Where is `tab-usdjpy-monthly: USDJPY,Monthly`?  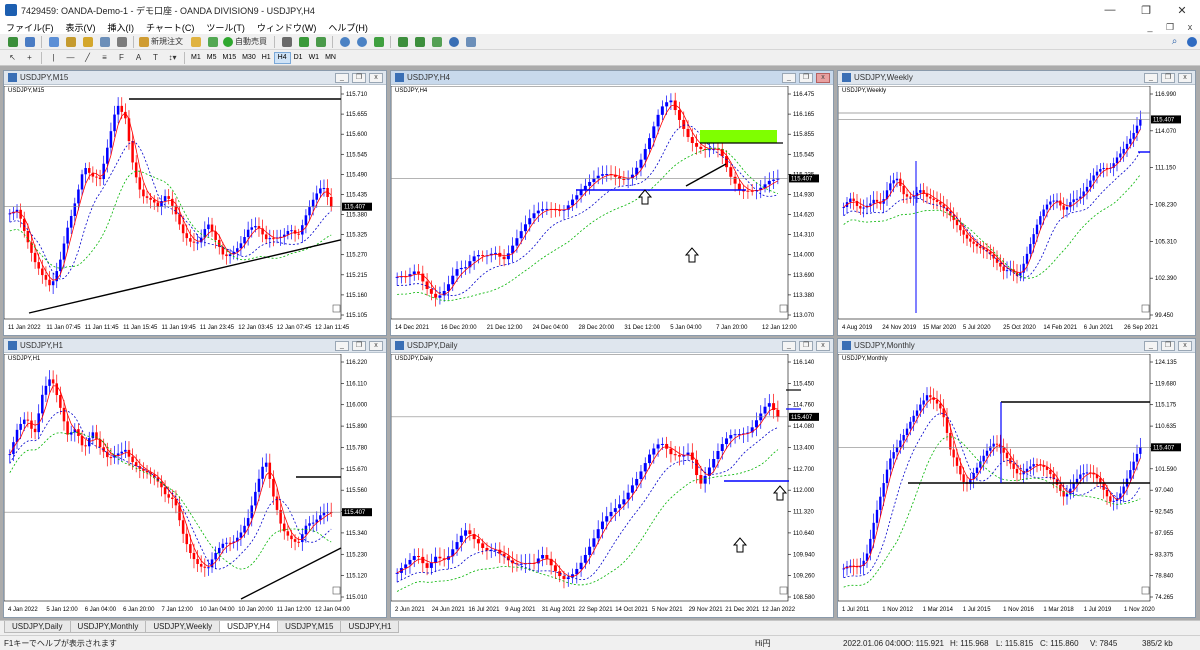
tab-usdjpy-monthly: USDJPY,Monthly is located at coordinates (108, 627).